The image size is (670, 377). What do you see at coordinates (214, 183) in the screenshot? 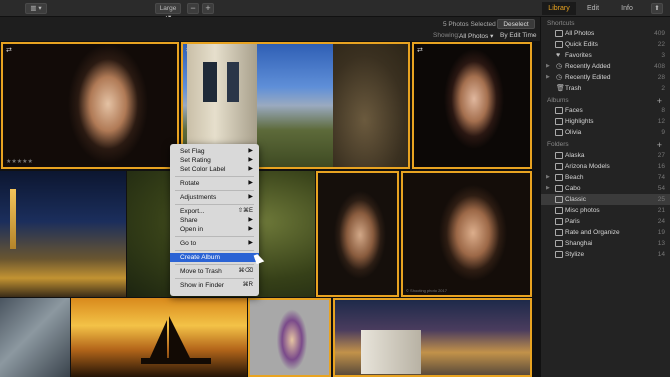
I see `menu-item-rotate: Rotate ▶` at bounding box center [214, 183].